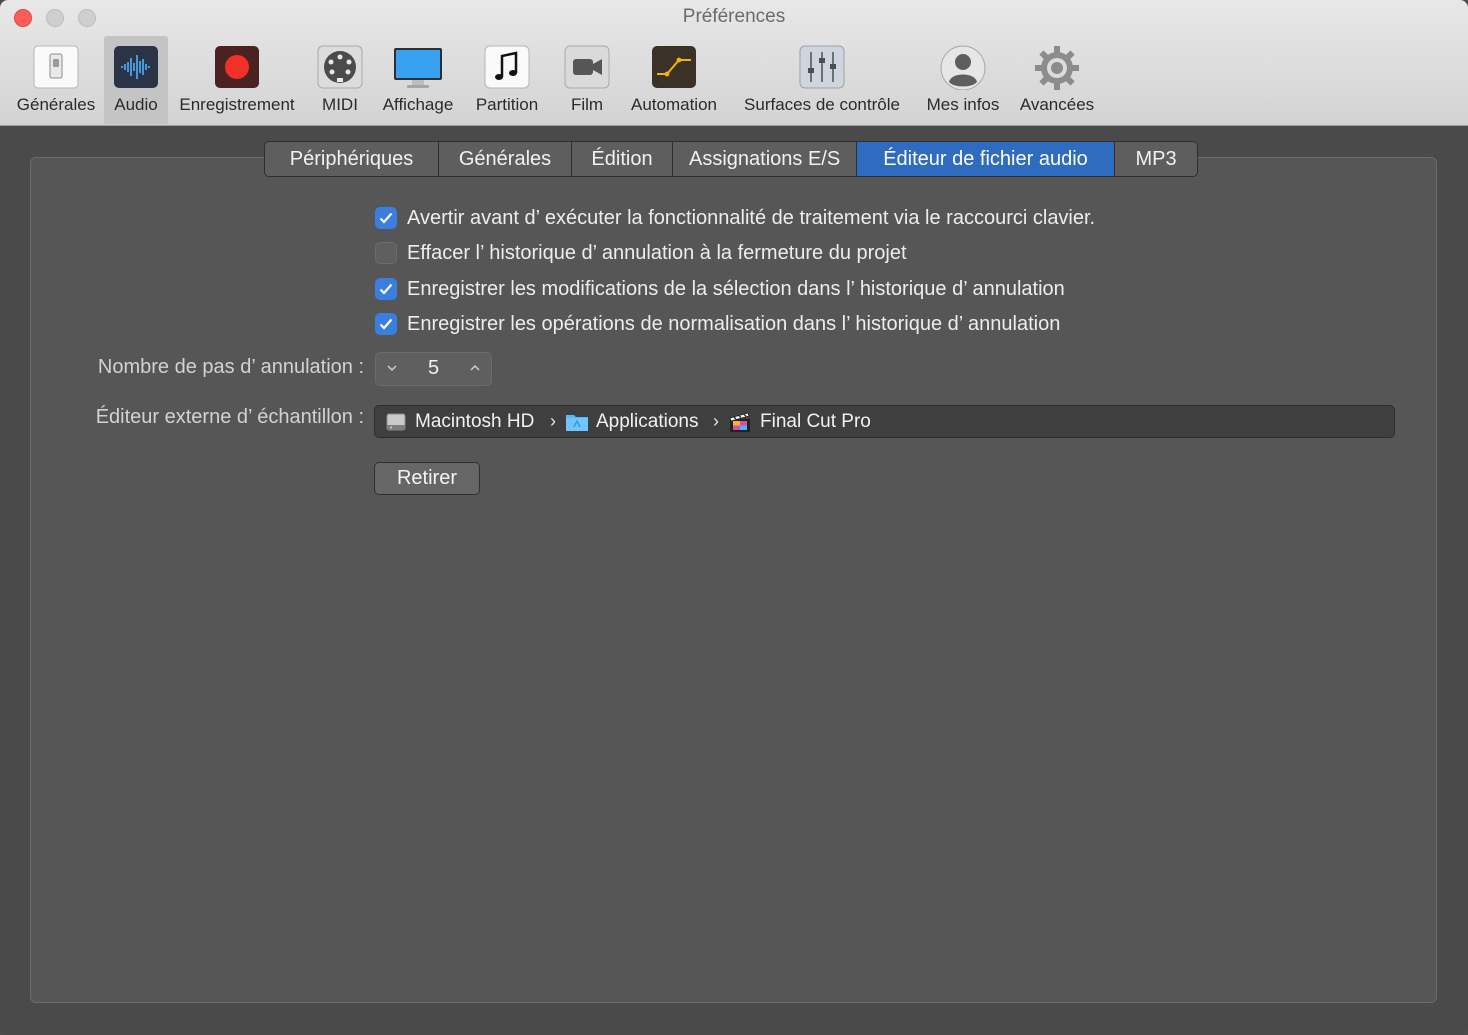  I want to click on toolbar-label: Avancées, so click(1057, 104).